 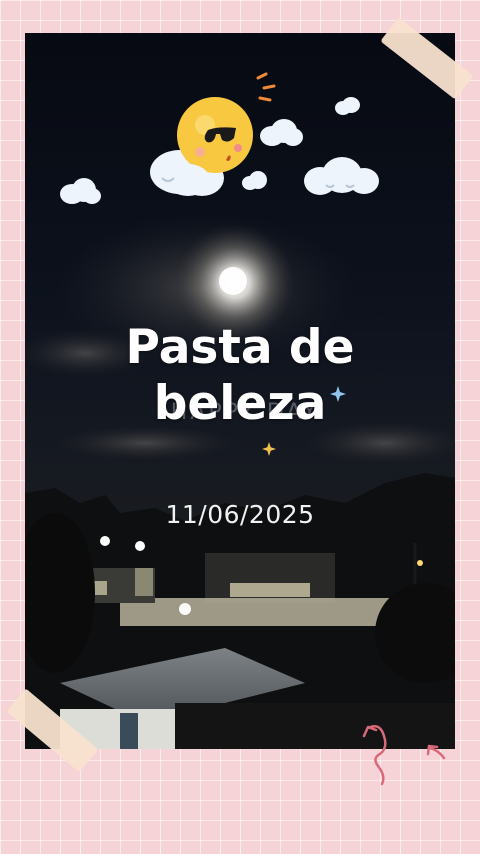 I want to click on title-line-1: Pasta de, so click(x=240, y=347).